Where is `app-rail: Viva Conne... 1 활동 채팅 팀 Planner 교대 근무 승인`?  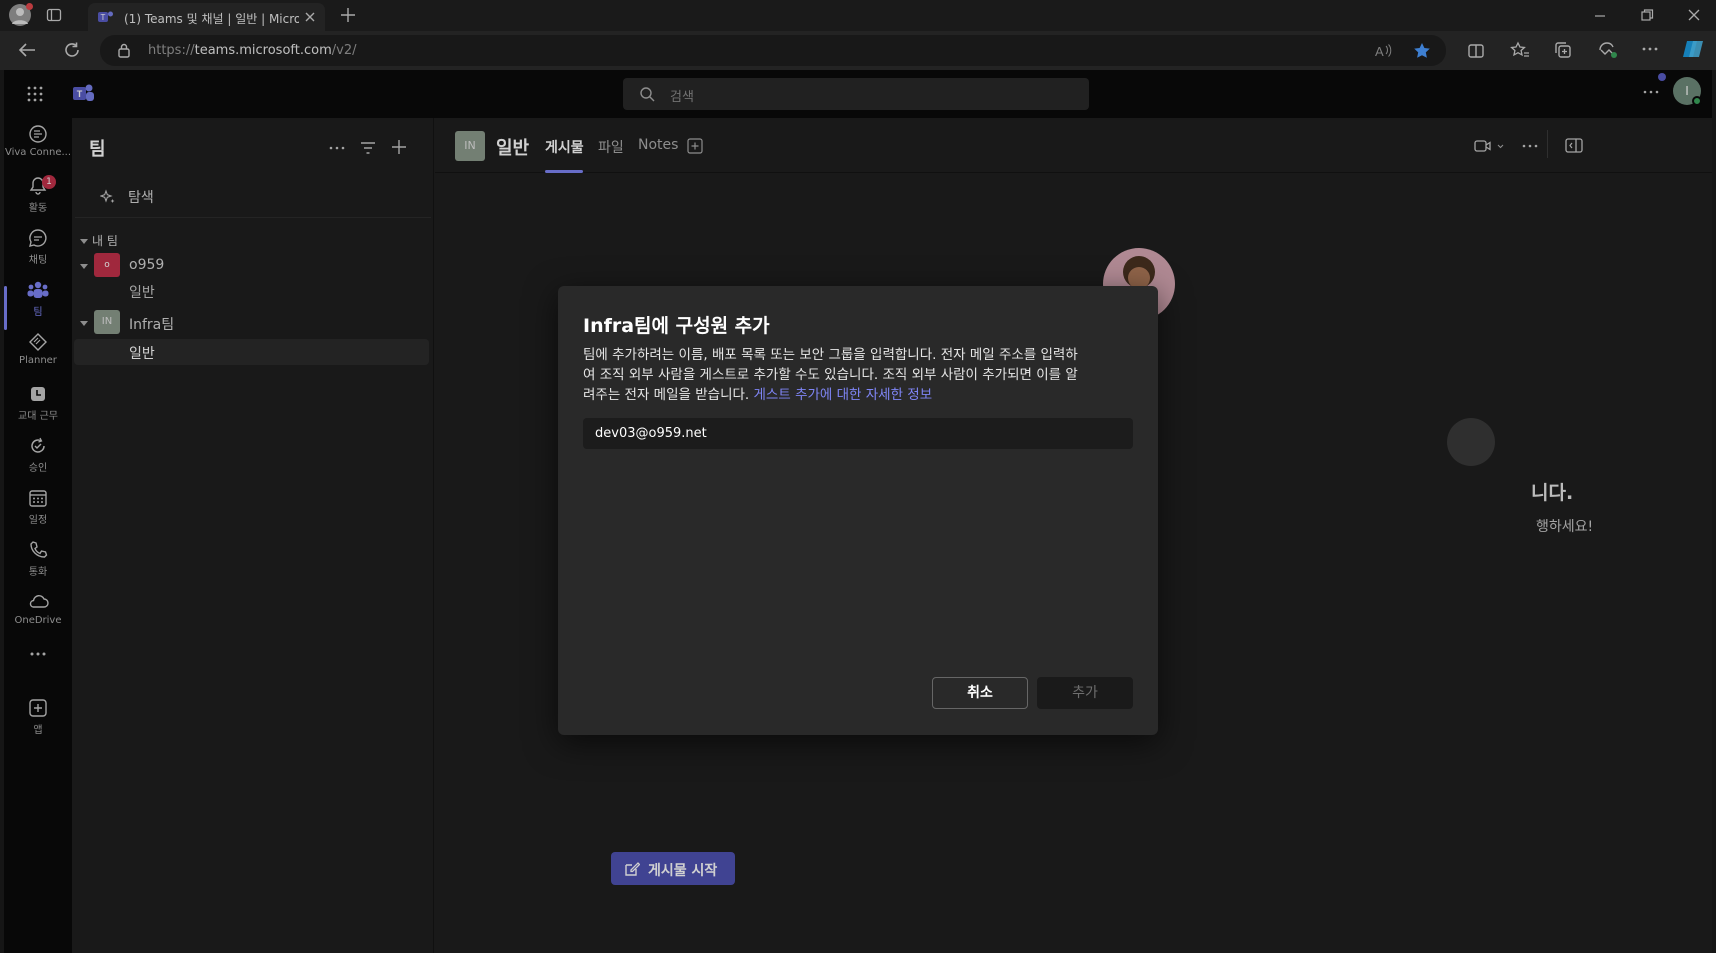 app-rail: Viva Conne... 1 활동 채팅 팀 Planner 교대 근무 승인 is located at coordinates (38, 535).